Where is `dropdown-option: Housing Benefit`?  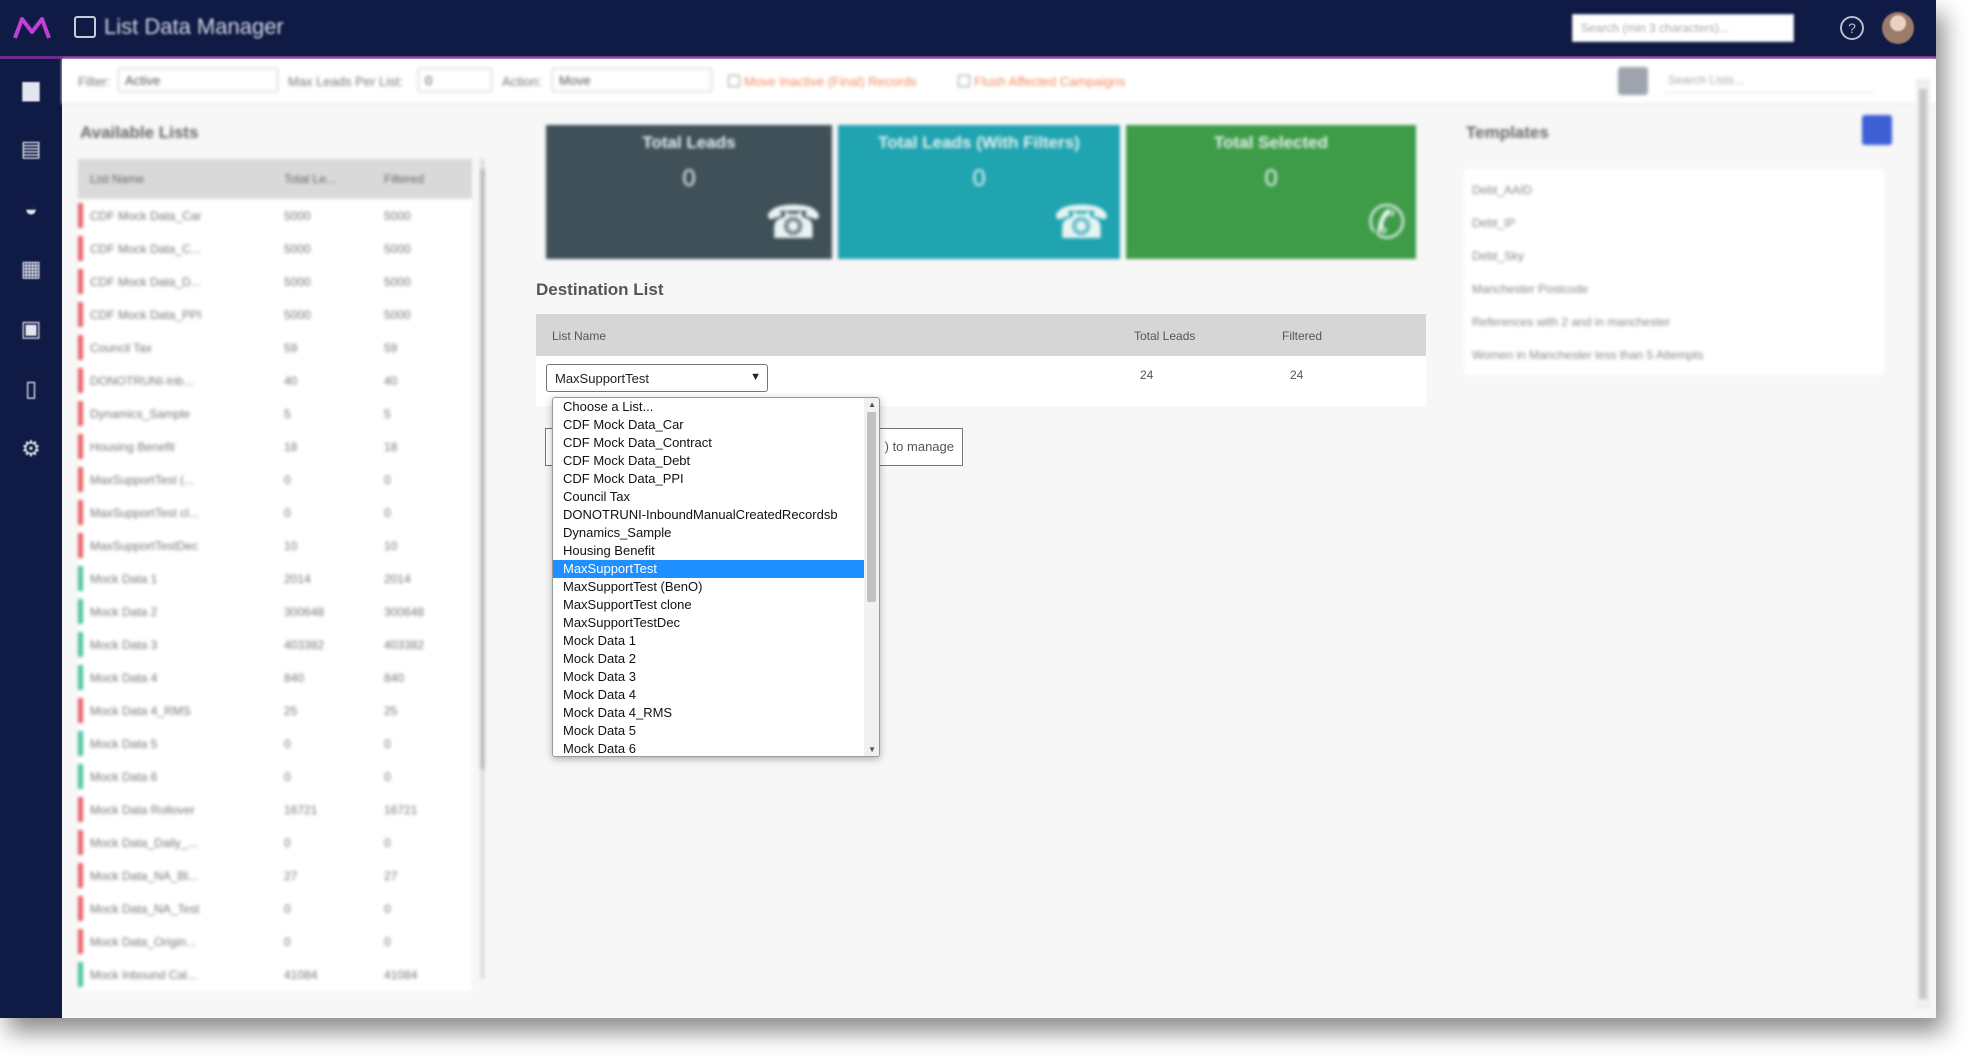
dropdown-option: Housing Benefit is located at coordinates (716, 551).